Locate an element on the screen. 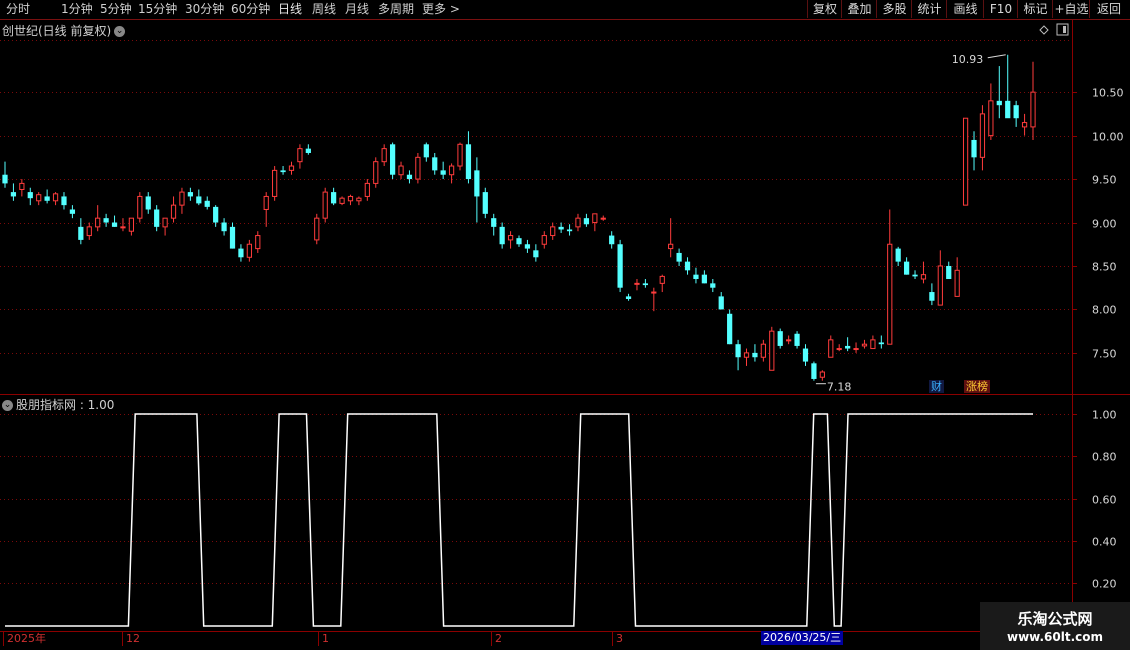  low-price-label: 7.18 is located at coordinates (839, 387).